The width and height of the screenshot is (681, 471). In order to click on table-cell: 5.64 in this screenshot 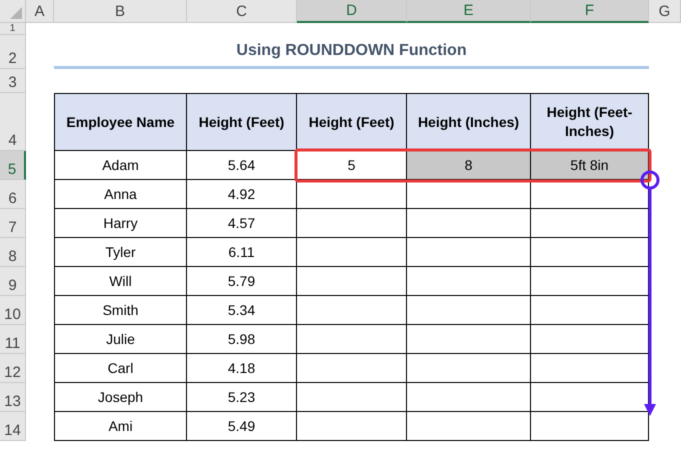, I will do `click(242, 165)`.